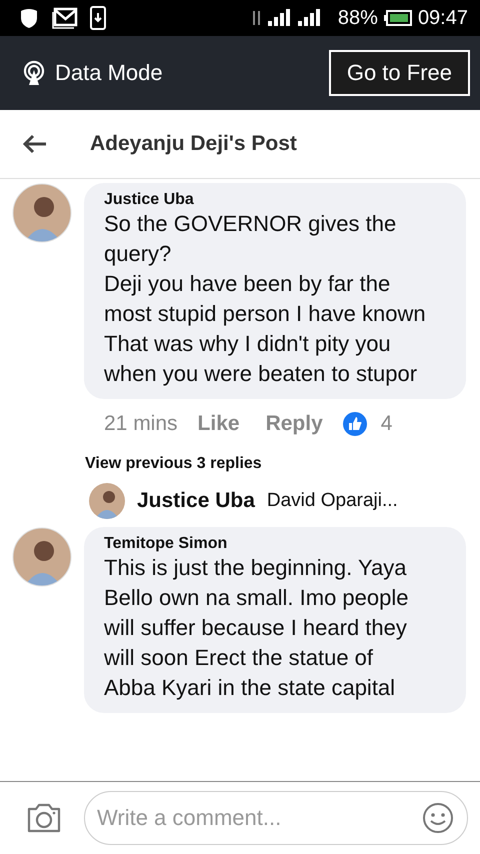  What do you see at coordinates (34, 73) in the screenshot?
I see `broadcast-icon` at bounding box center [34, 73].